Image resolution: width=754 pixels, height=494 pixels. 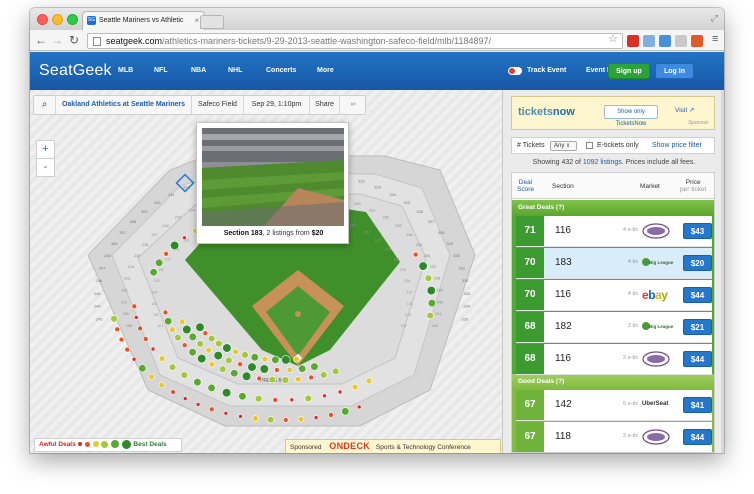 I want to click on price-button: $41, so click(x=697, y=405).